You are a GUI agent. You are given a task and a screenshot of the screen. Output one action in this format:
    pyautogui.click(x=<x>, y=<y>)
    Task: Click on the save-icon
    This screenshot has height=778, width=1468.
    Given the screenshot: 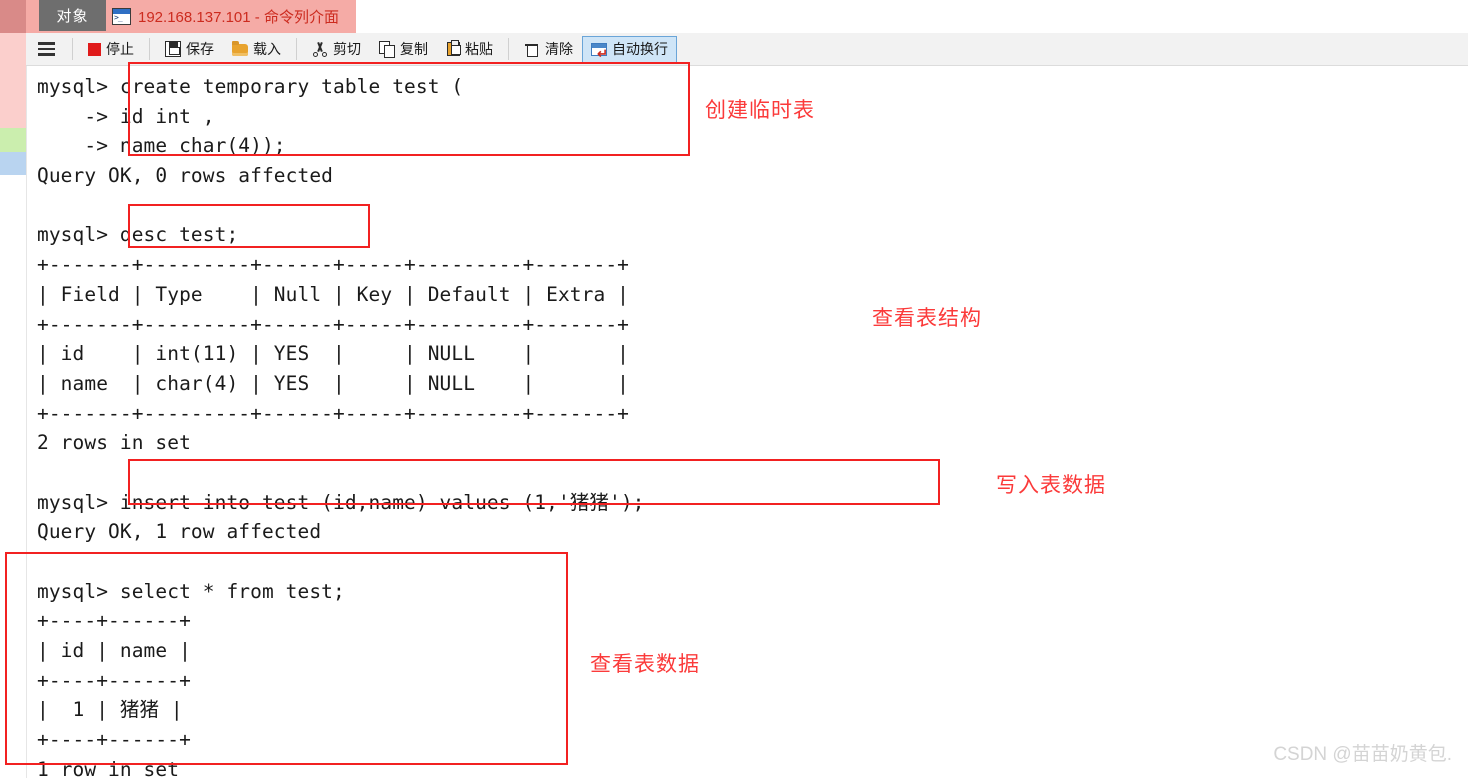 What is the action you would take?
    pyautogui.click(x=173, y=49)
    